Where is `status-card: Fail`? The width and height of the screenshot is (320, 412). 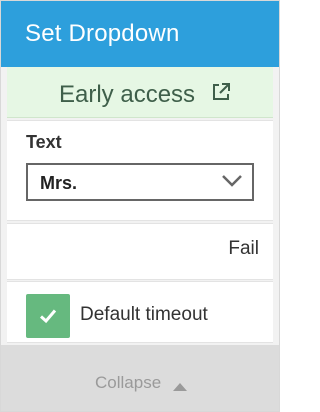
status-card: Fail is located at coordinates (140, 251).